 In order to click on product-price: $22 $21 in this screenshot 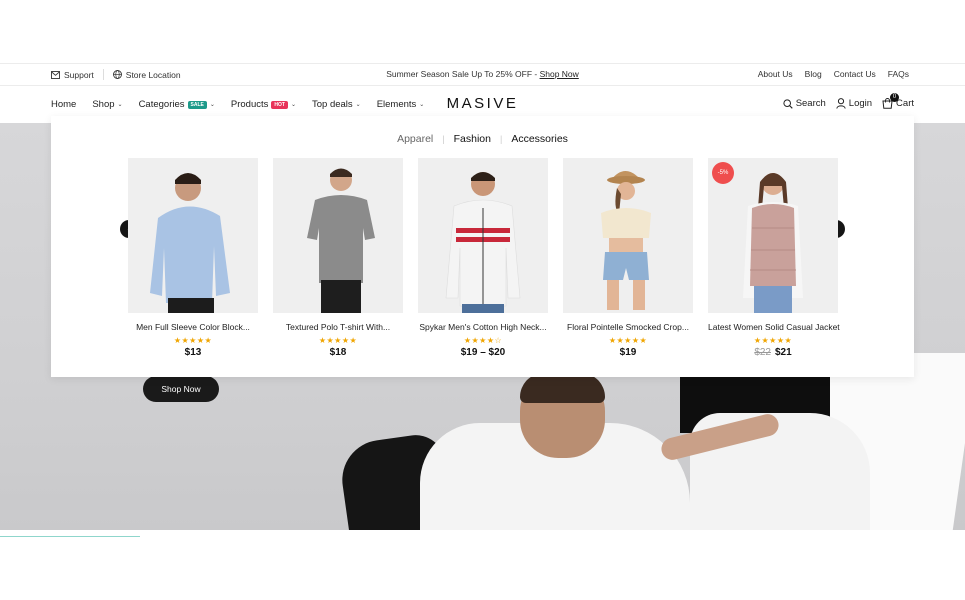, I will do `click(773, 352)`.